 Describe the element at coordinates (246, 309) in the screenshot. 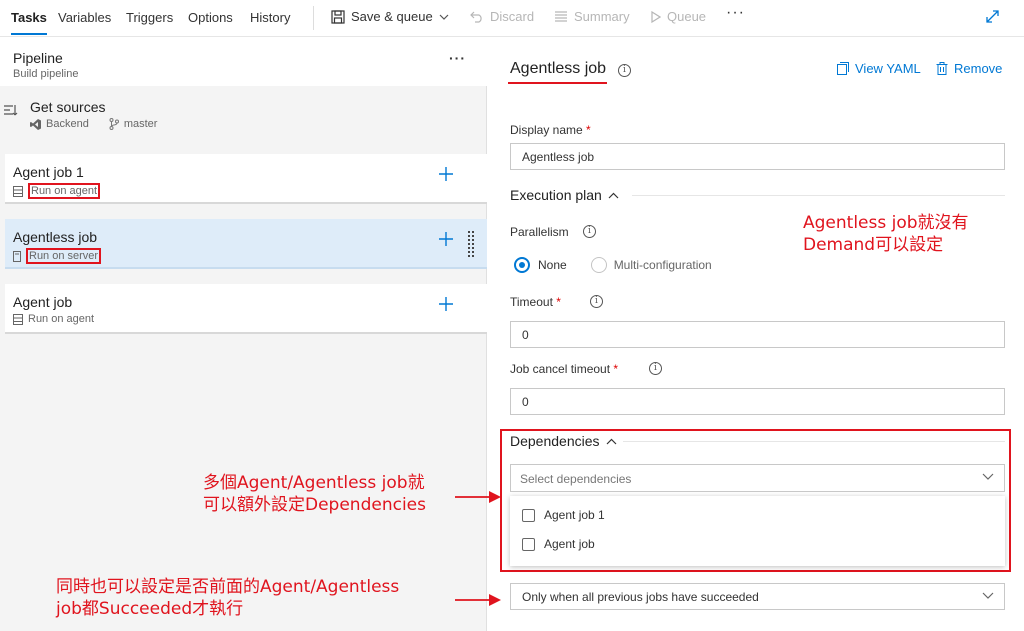

I see `job-item: Agent job Run on agent` at that location.